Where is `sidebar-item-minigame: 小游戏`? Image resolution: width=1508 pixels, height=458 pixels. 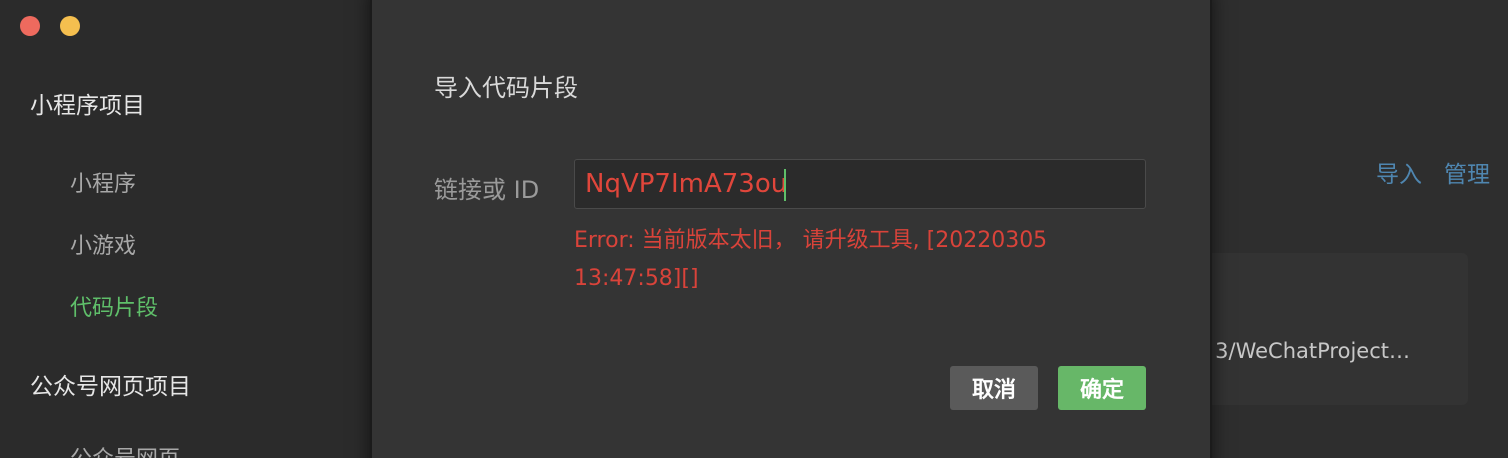 sidebar-item-minigame: 小游戏 is located at coordinates (103, 244).